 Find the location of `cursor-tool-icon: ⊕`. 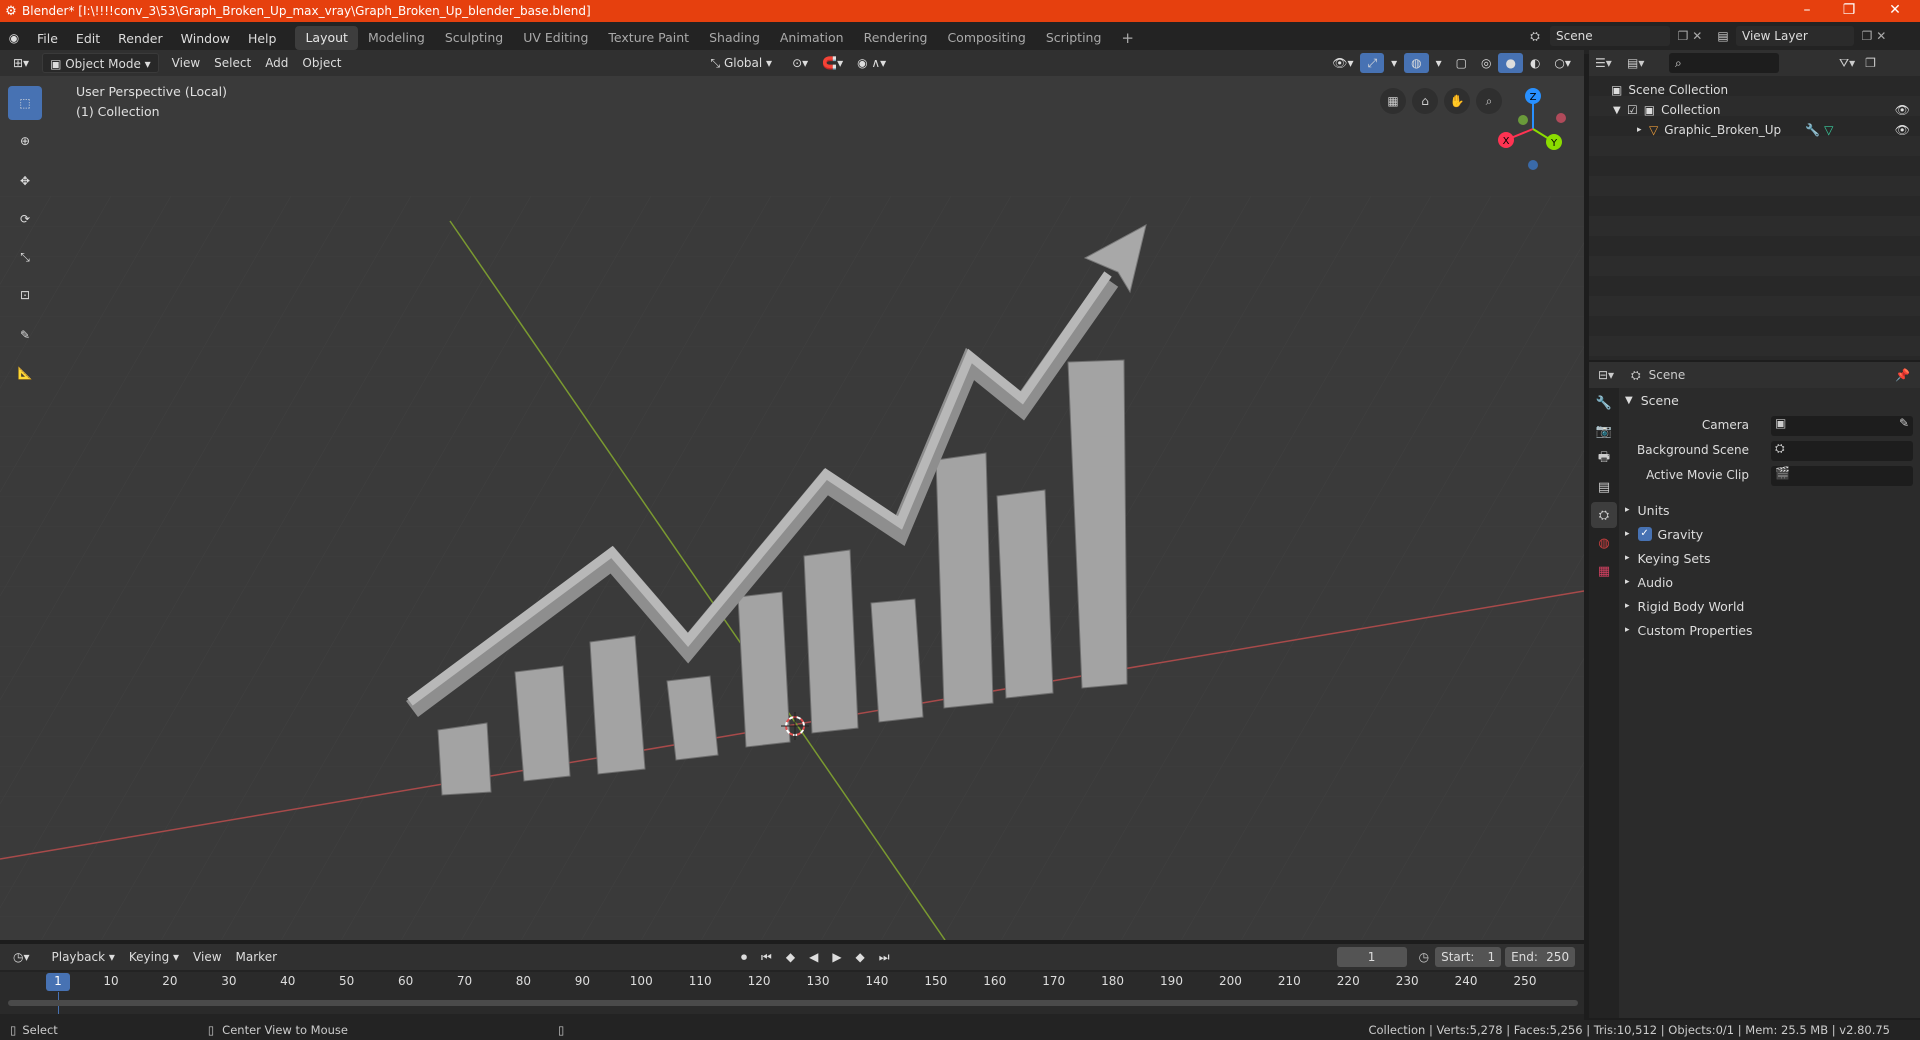

cursor-tool-icon: ⊕ is located at coordinates (25, 141).